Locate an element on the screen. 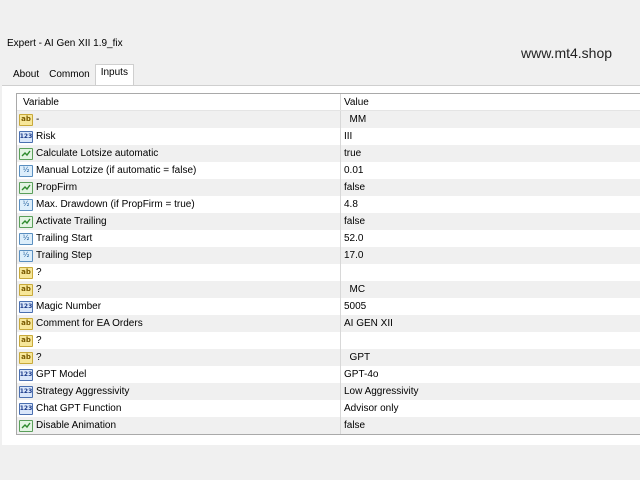 The height and width of the screenshot is (480, 640). window-title: Expert - AI Gen XII 1.9_fix is located at coordinates (65, 43).